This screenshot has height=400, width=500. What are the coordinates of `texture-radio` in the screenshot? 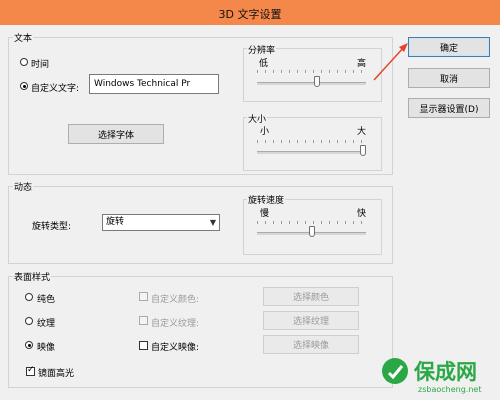 It's located at (29, 321).